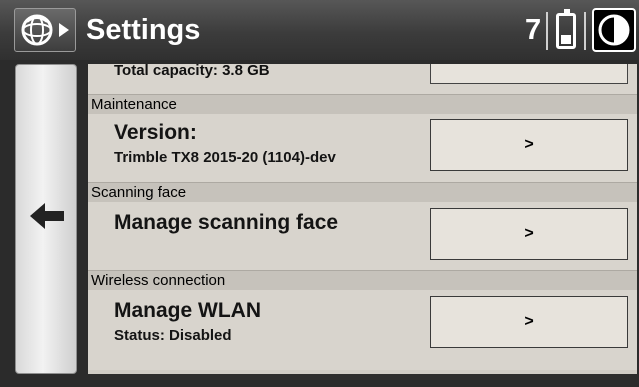 The height and width of the screenshot is (387, 639). Describe the element at coordinates (226, 222) in the screenshot. I see `manage-scanning-face-title: Manage scanning face` at that location.